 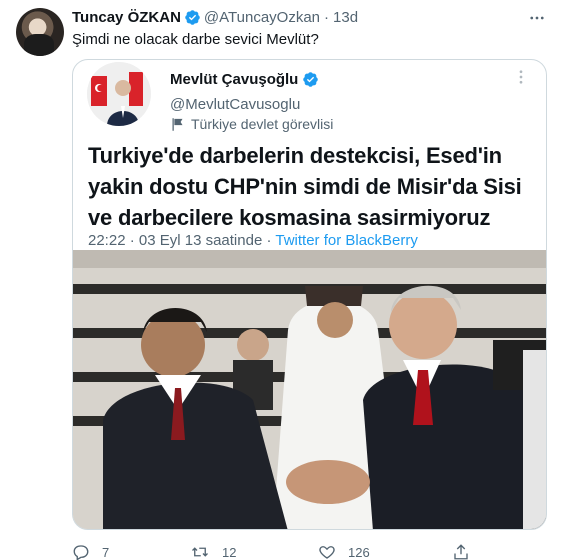 What do you see at coordinates (282, 551) in the screenshot?
I see `tweet-actions: 7 12 126` at bounding box center [282, 551].